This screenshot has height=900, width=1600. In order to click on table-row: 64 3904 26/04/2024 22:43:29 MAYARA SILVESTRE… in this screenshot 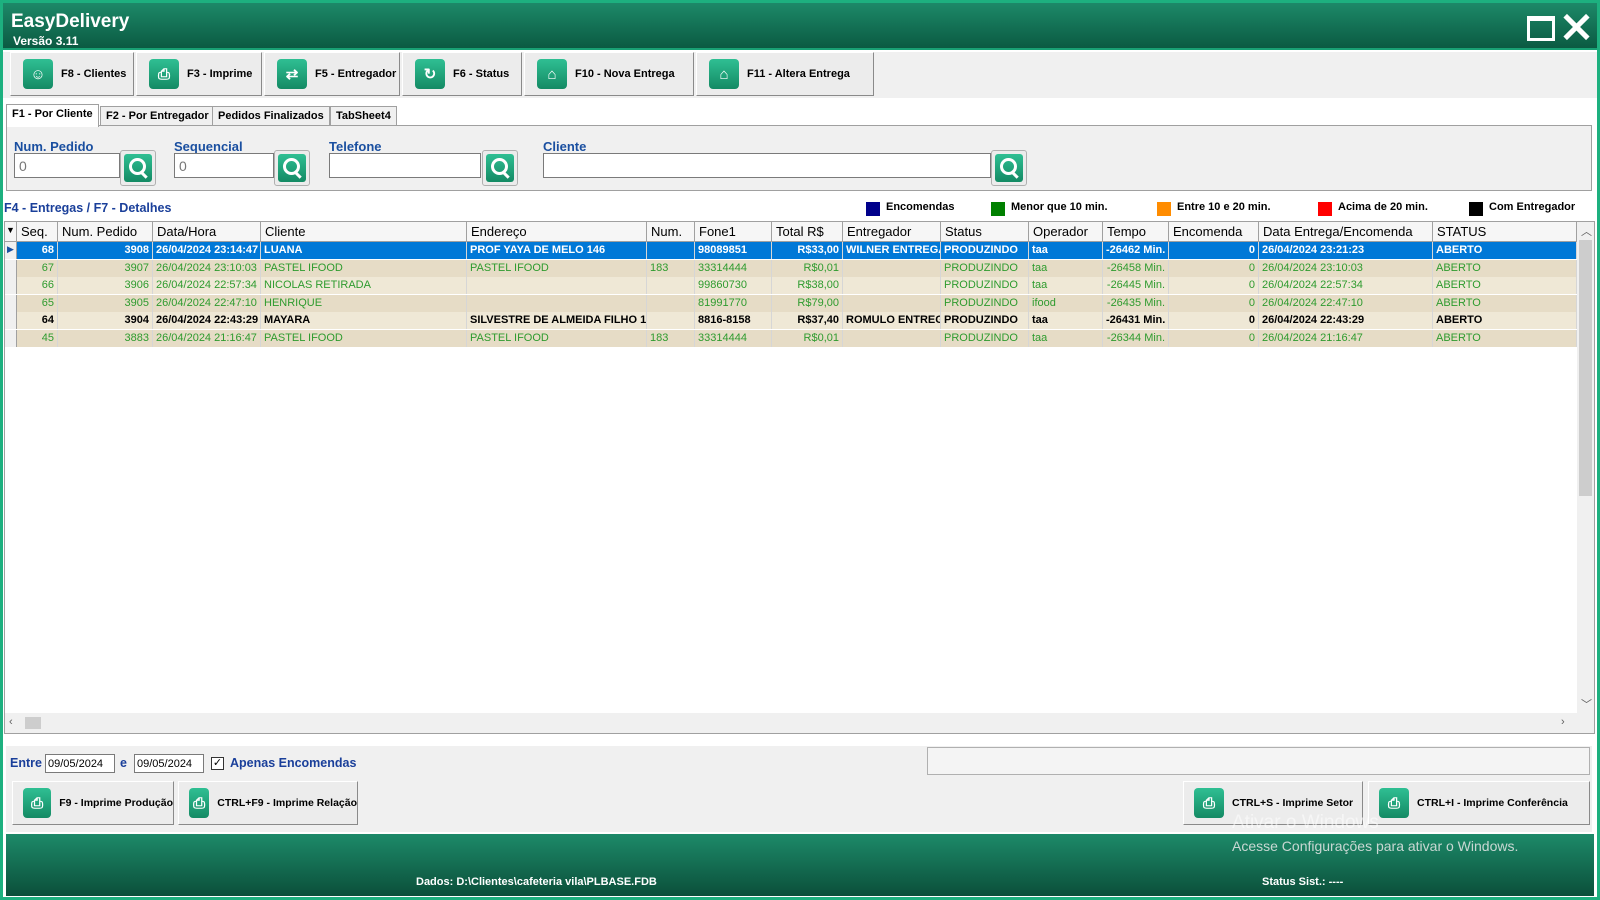, I will do `click(791, 320)`.